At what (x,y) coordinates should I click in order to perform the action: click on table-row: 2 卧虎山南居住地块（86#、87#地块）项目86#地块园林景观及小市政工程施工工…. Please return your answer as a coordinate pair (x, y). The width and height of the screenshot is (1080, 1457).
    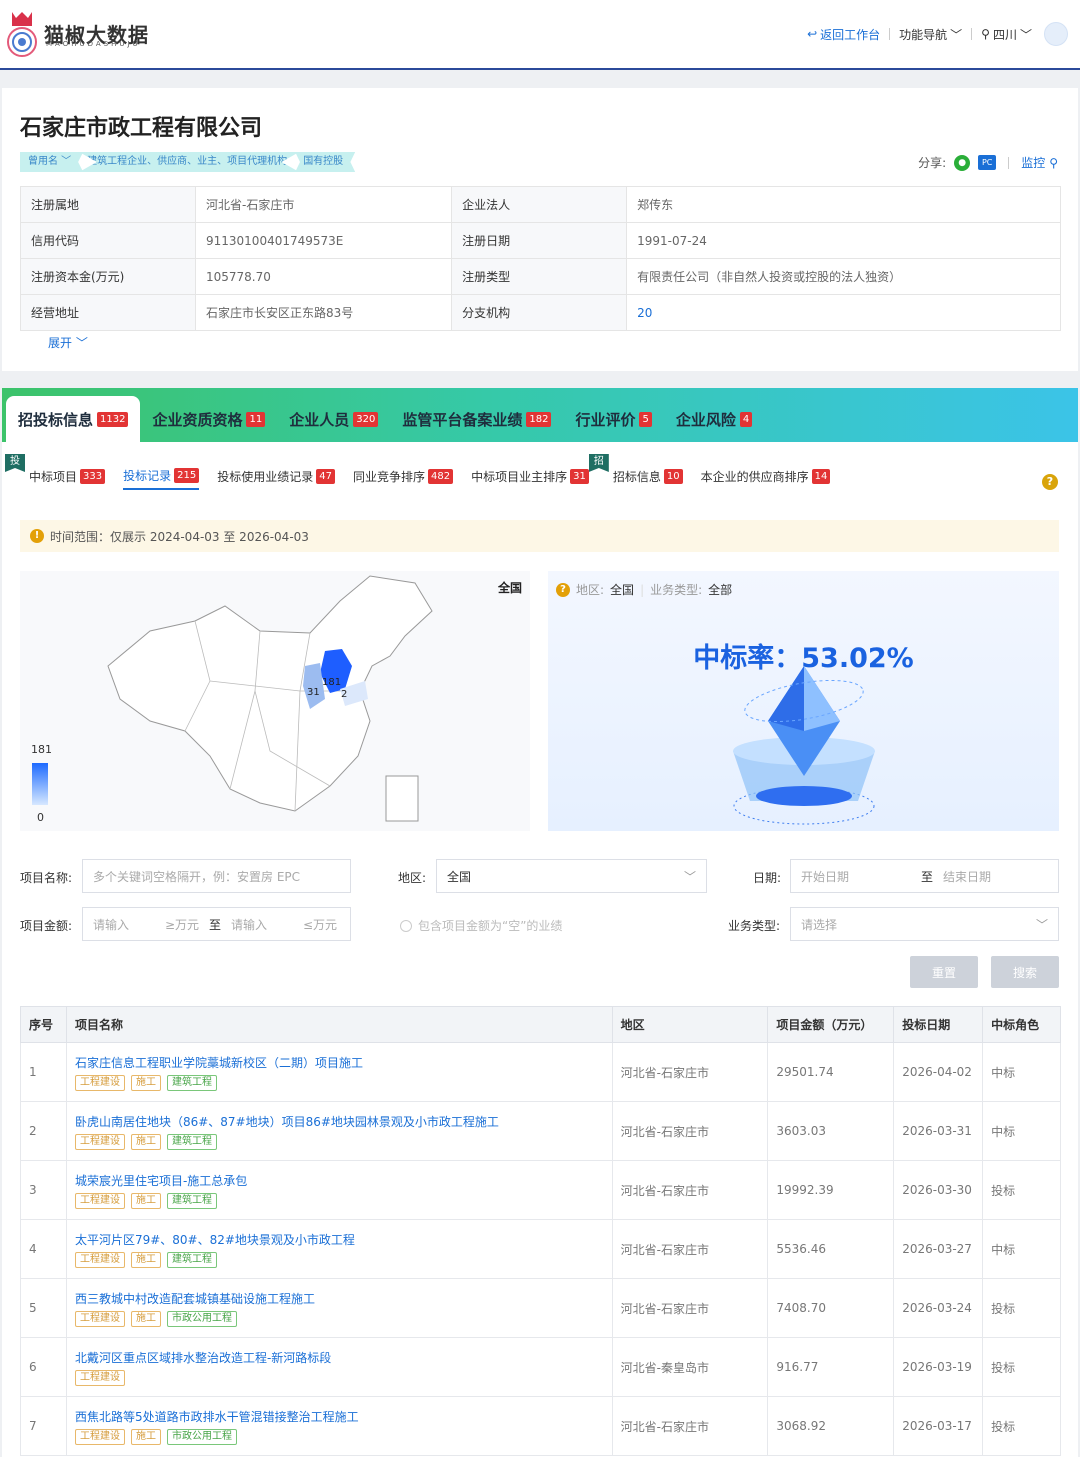
    Looking at the image, I should click on (540, 1131).